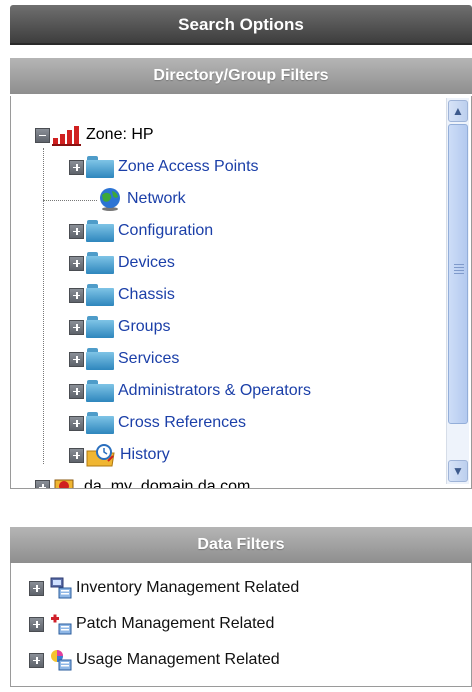 The height and width of the screenshot is (692, 472). I want to click on tree-node-zone-hp: Zone: HP, so click(94, 135).